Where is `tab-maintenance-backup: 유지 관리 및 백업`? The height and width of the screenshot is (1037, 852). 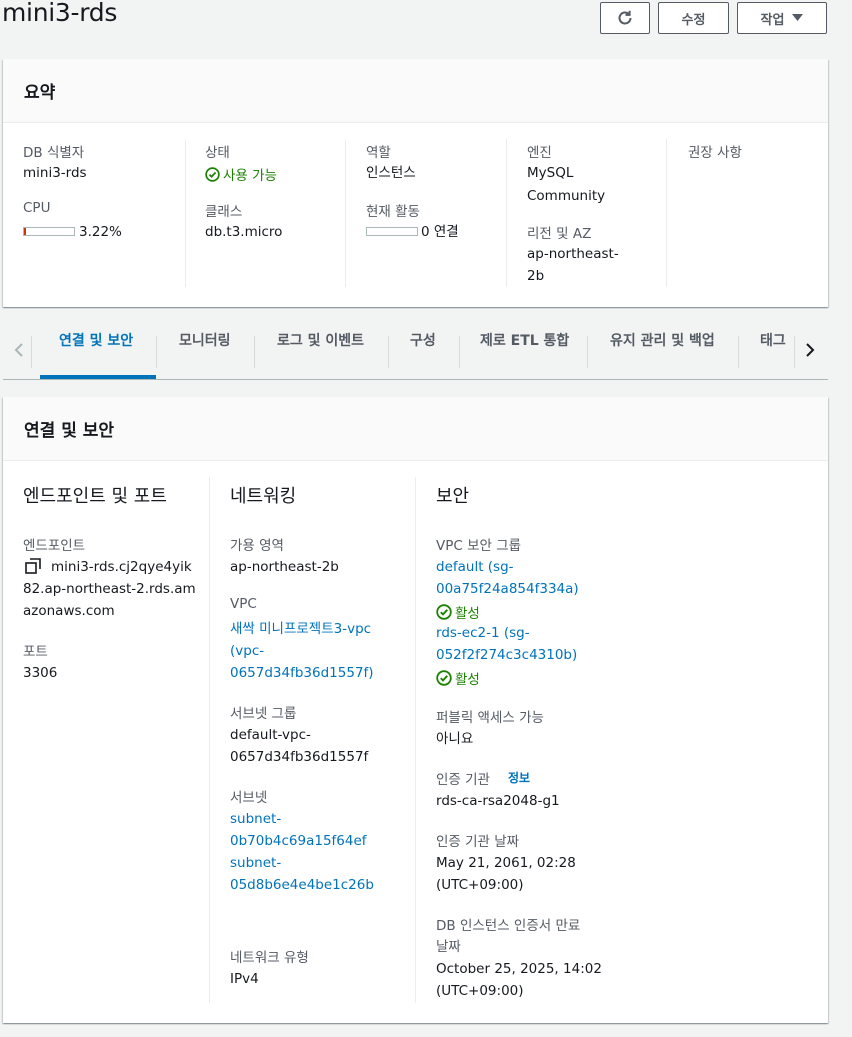 tab-maintenance-backup: 유지 관리 및 백업 is located at coordinates (662, 340).